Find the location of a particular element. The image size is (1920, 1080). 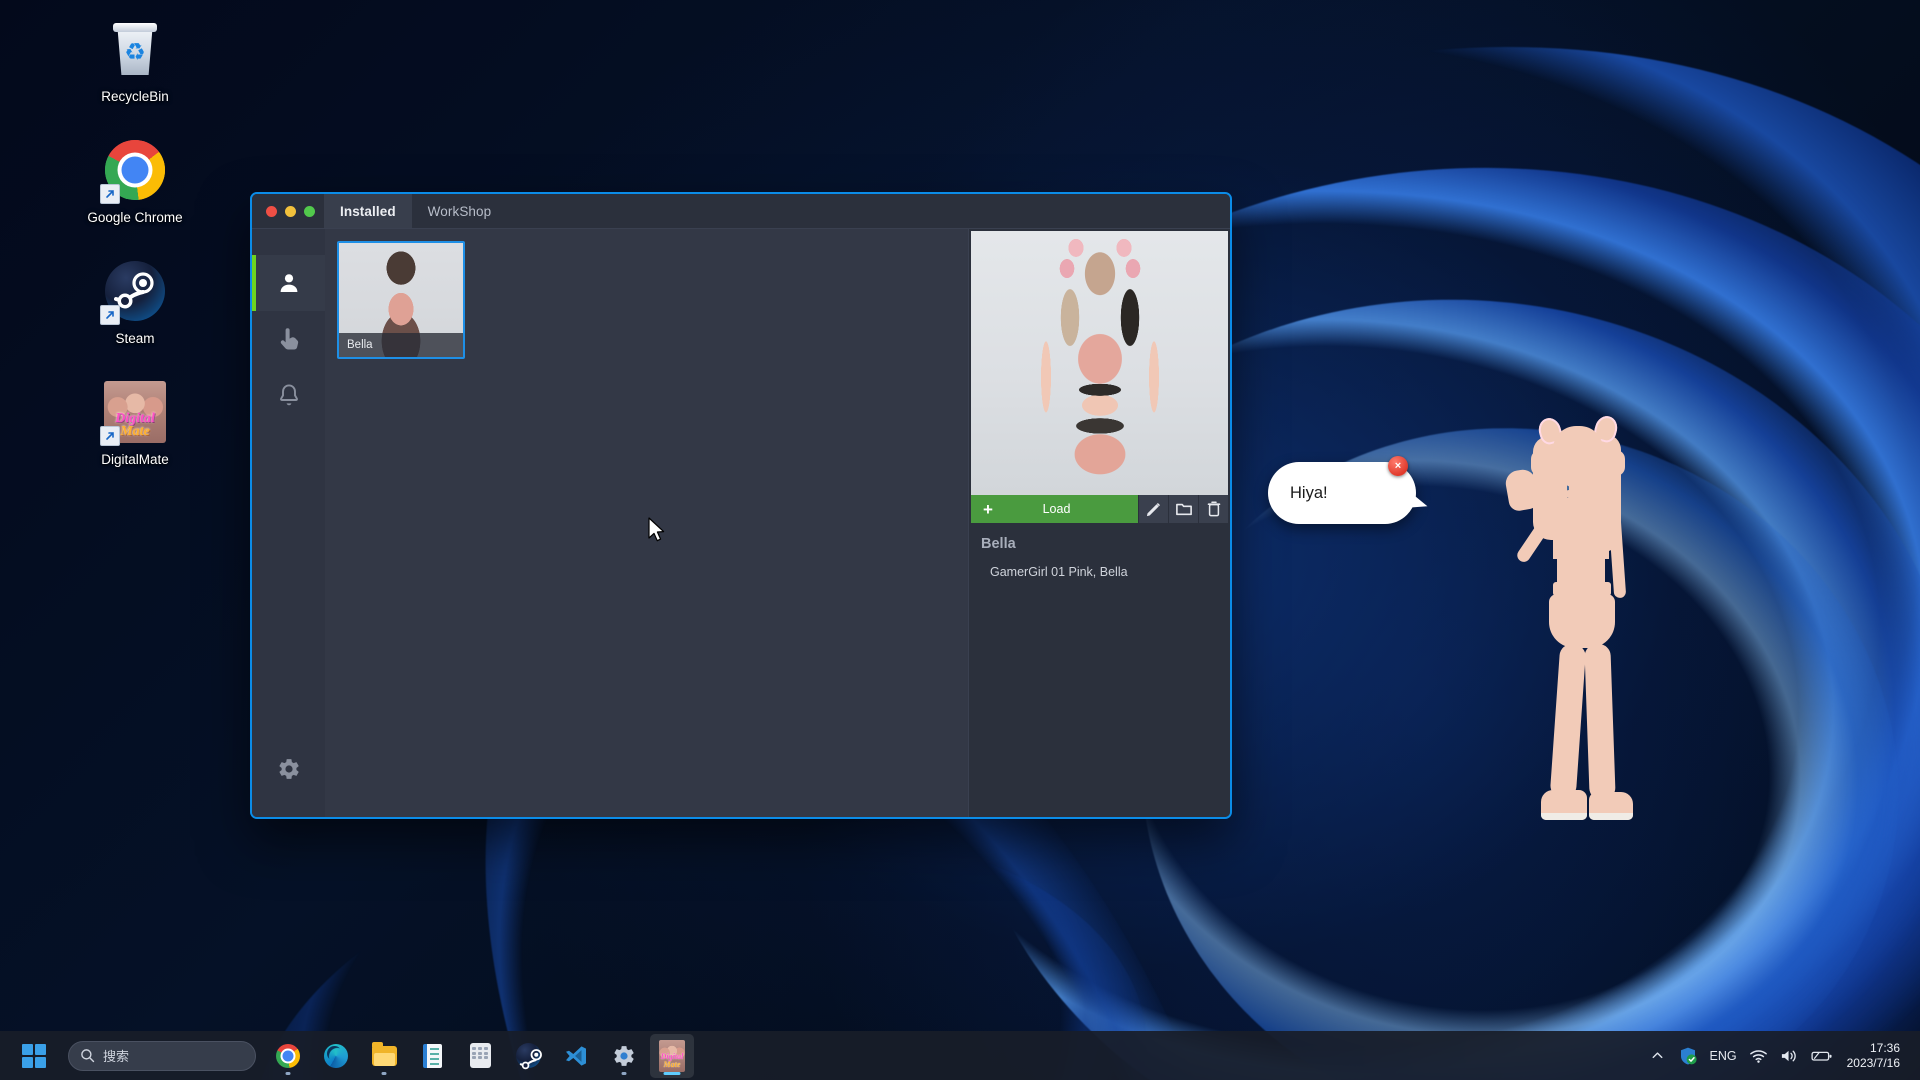

desktop-icon-label: Google Chrome is located at coordinates (135, 217).